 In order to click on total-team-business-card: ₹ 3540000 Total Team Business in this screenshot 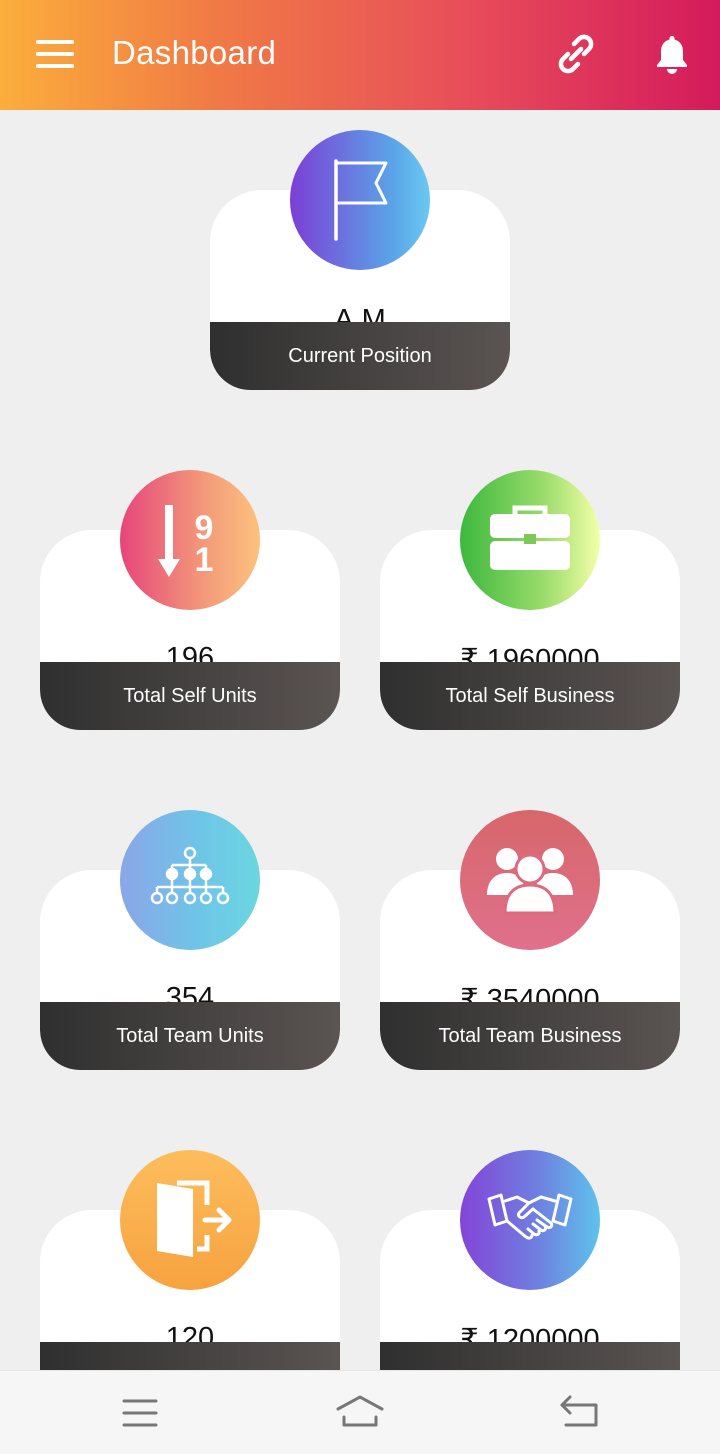, I will do `click(530, 940)`.